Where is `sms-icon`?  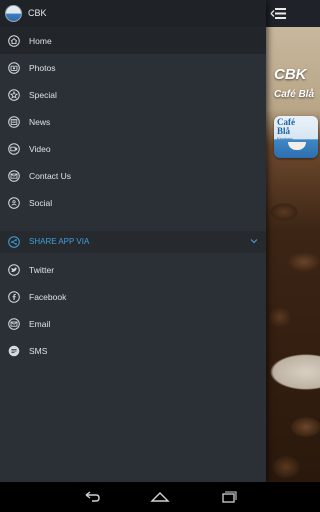
sms-icon is located at coordinates (14, 351).